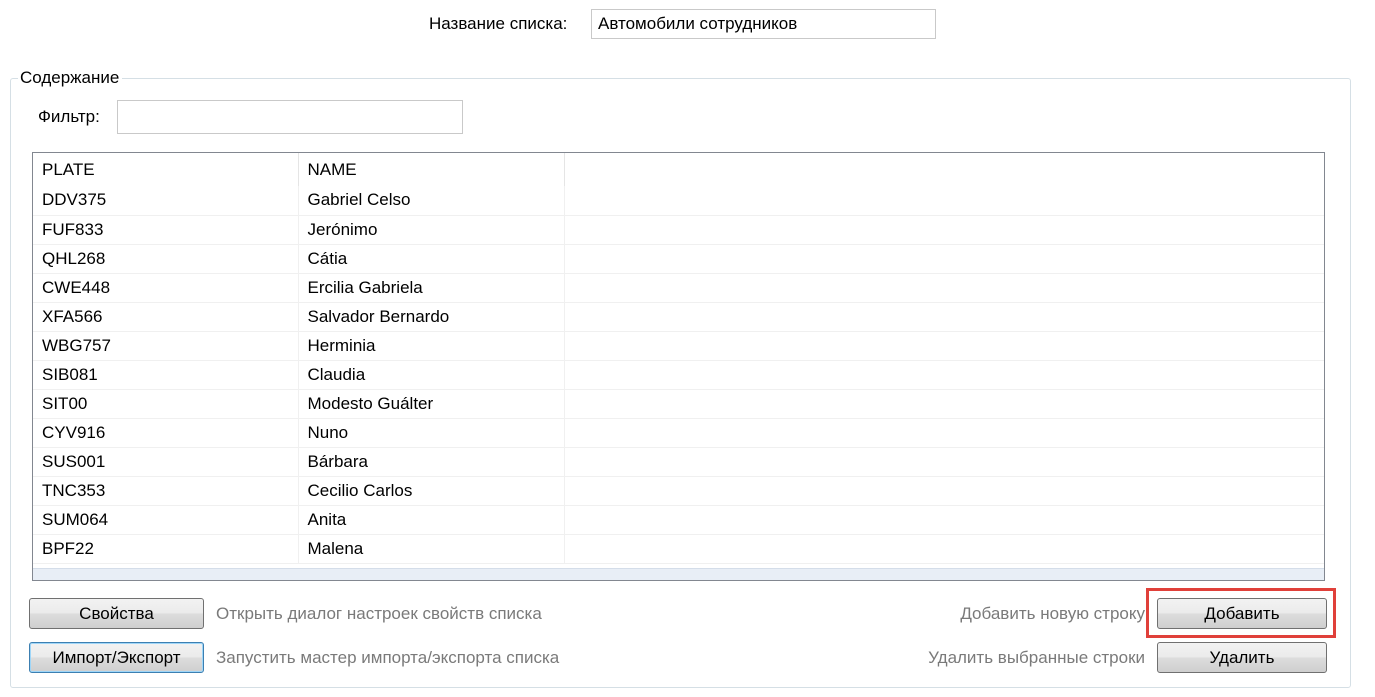 This screenshot has height=697, width=1375. Describe the element at coordinates (1242, 613) in the screenshot. I see `add-button: Добавить` at that location.